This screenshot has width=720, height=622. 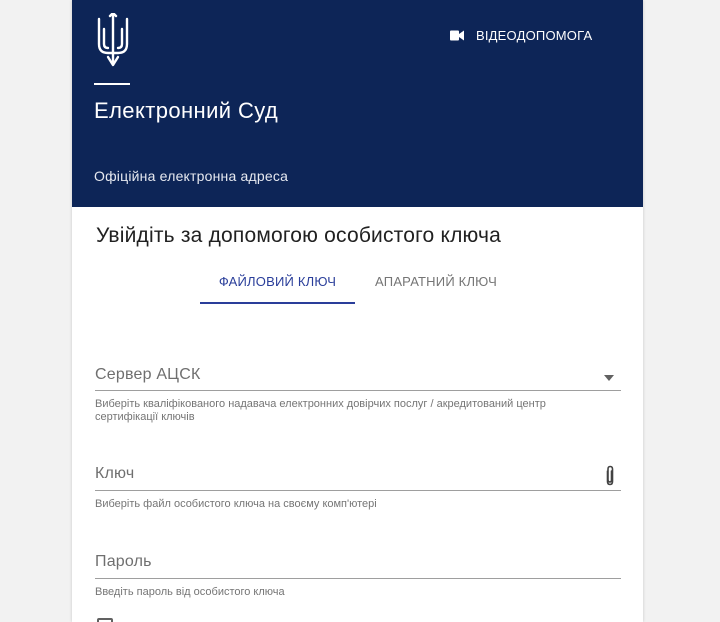 What do you see at coordinates (123, 561) in the screenshot?
I see `password-label: Пароль` at bounding box center [123, 561].